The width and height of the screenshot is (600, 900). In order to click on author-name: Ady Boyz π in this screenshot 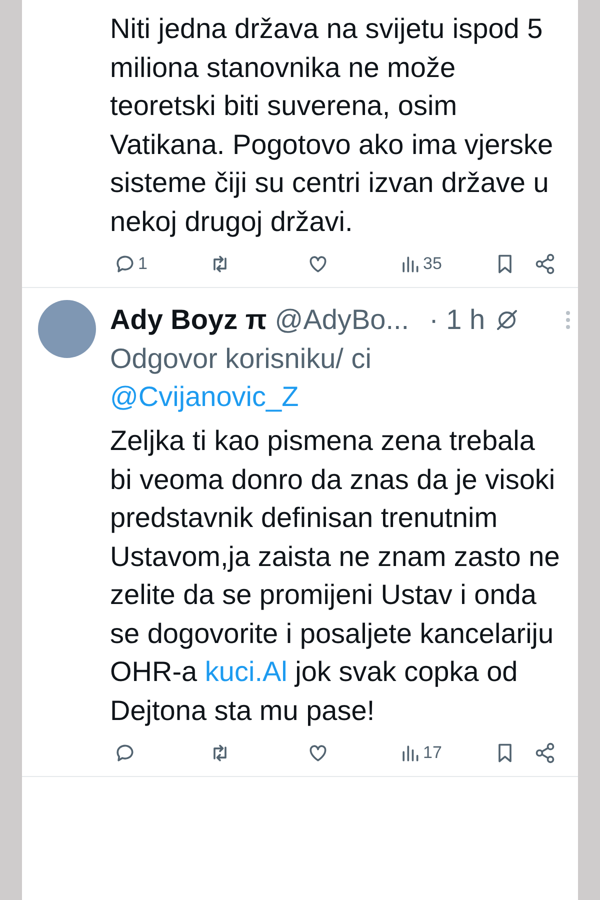, I will do `click(188, 320)`.